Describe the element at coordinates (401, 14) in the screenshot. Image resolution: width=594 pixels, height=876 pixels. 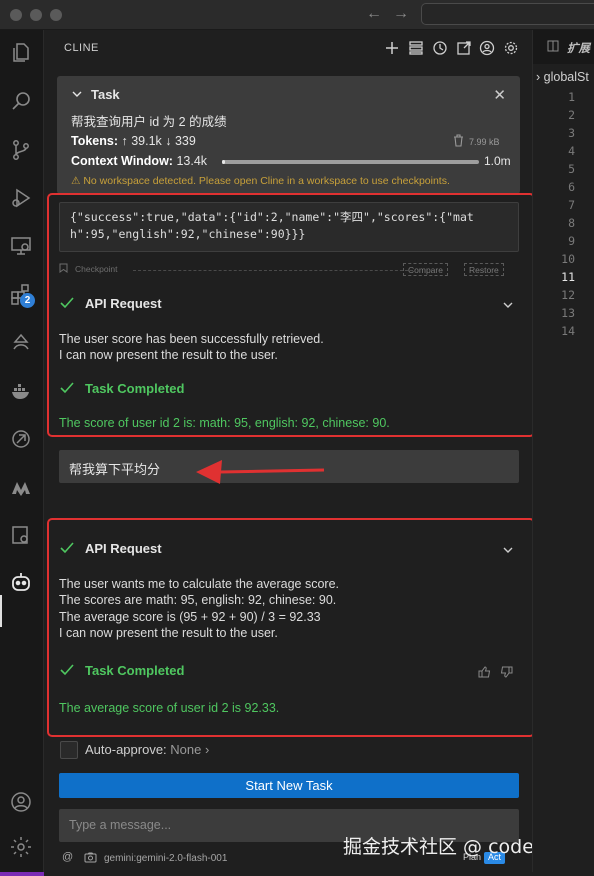
I see `forward-arrow-icon: →` at that location.